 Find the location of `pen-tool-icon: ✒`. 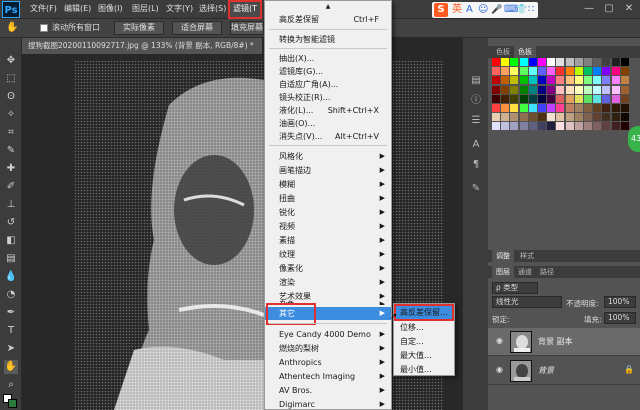

pen-tool-icon: ✒ is located at coordinates (11, 313).